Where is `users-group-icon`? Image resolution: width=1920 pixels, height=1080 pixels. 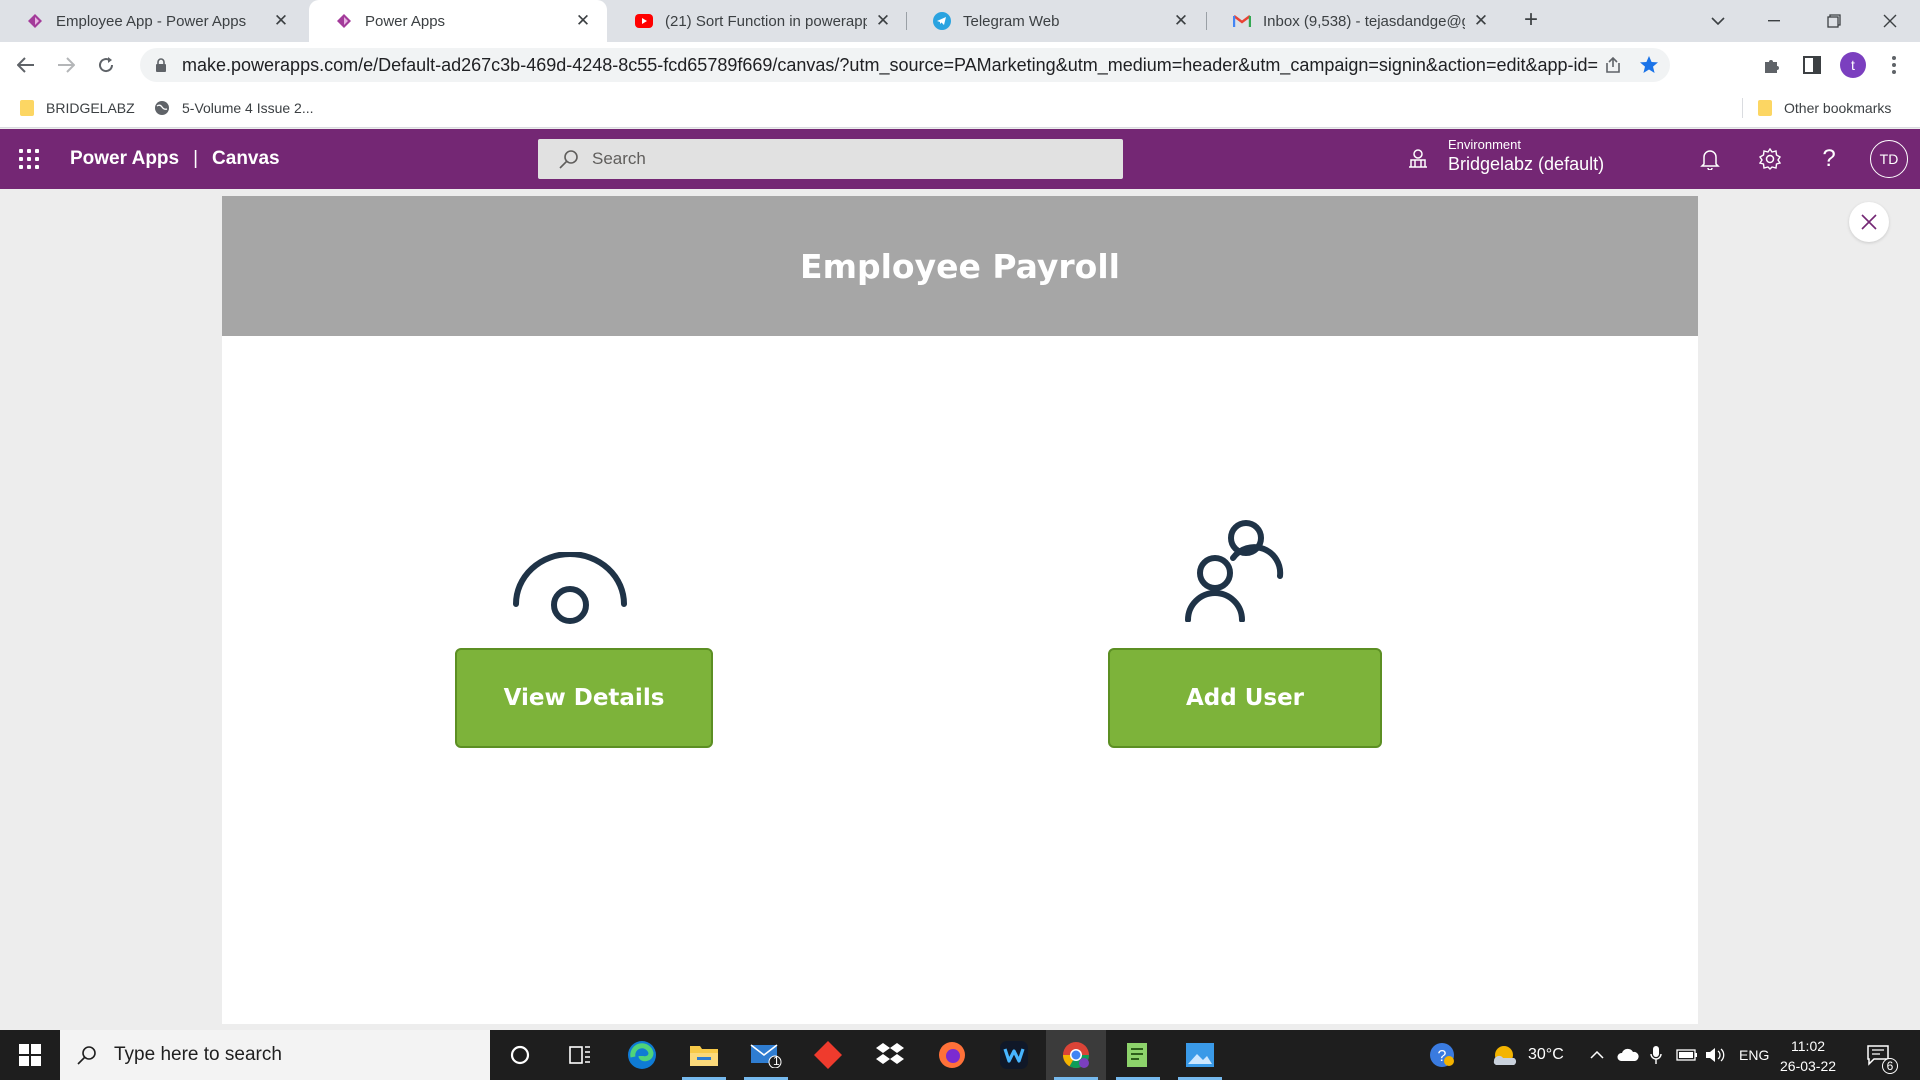
users-group-icon is located at coordinates (1234, 570).